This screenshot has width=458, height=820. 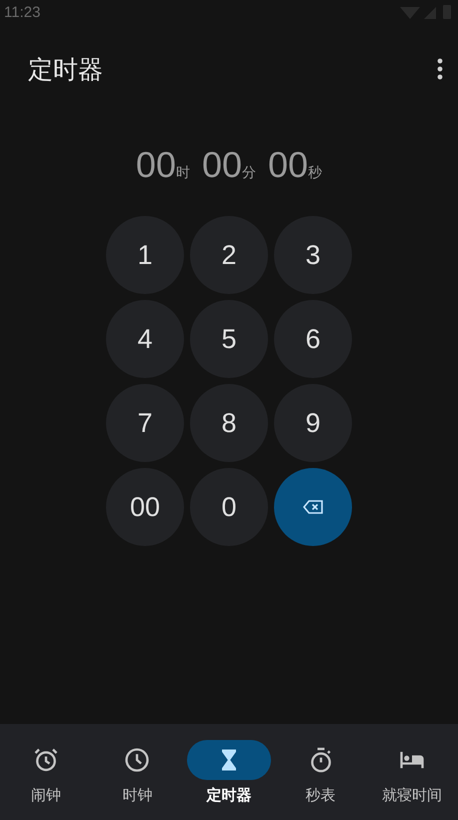 I want to click on digit-key: 7, so click(x=145, y=423).